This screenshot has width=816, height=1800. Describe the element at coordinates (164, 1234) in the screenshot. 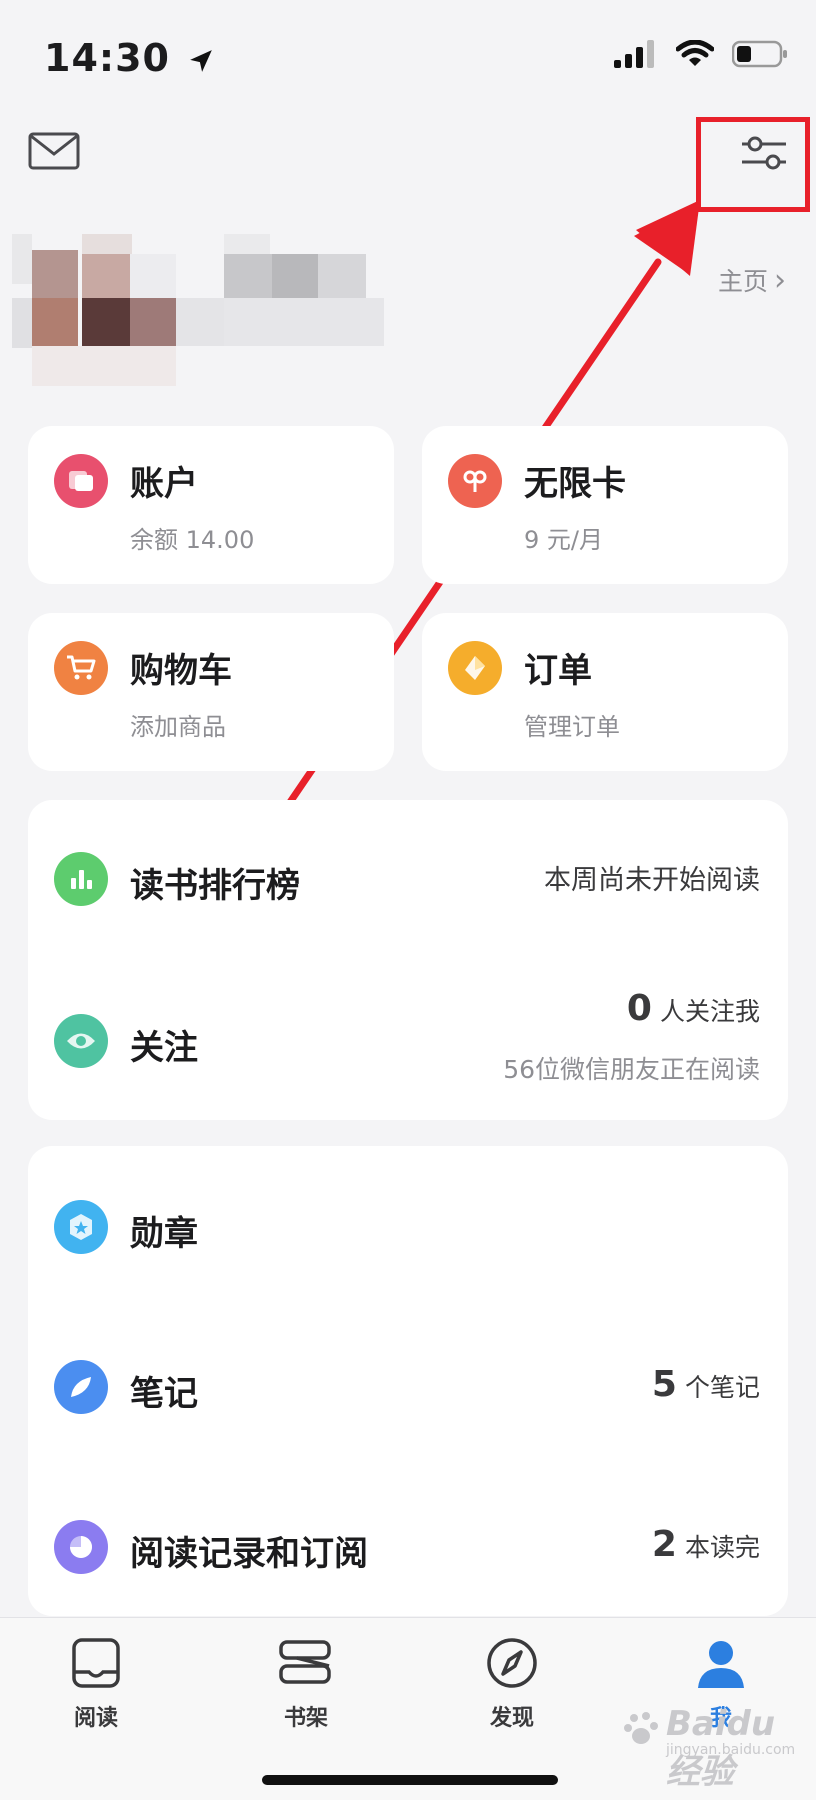

I see `badges-title: 勋章` at that location.